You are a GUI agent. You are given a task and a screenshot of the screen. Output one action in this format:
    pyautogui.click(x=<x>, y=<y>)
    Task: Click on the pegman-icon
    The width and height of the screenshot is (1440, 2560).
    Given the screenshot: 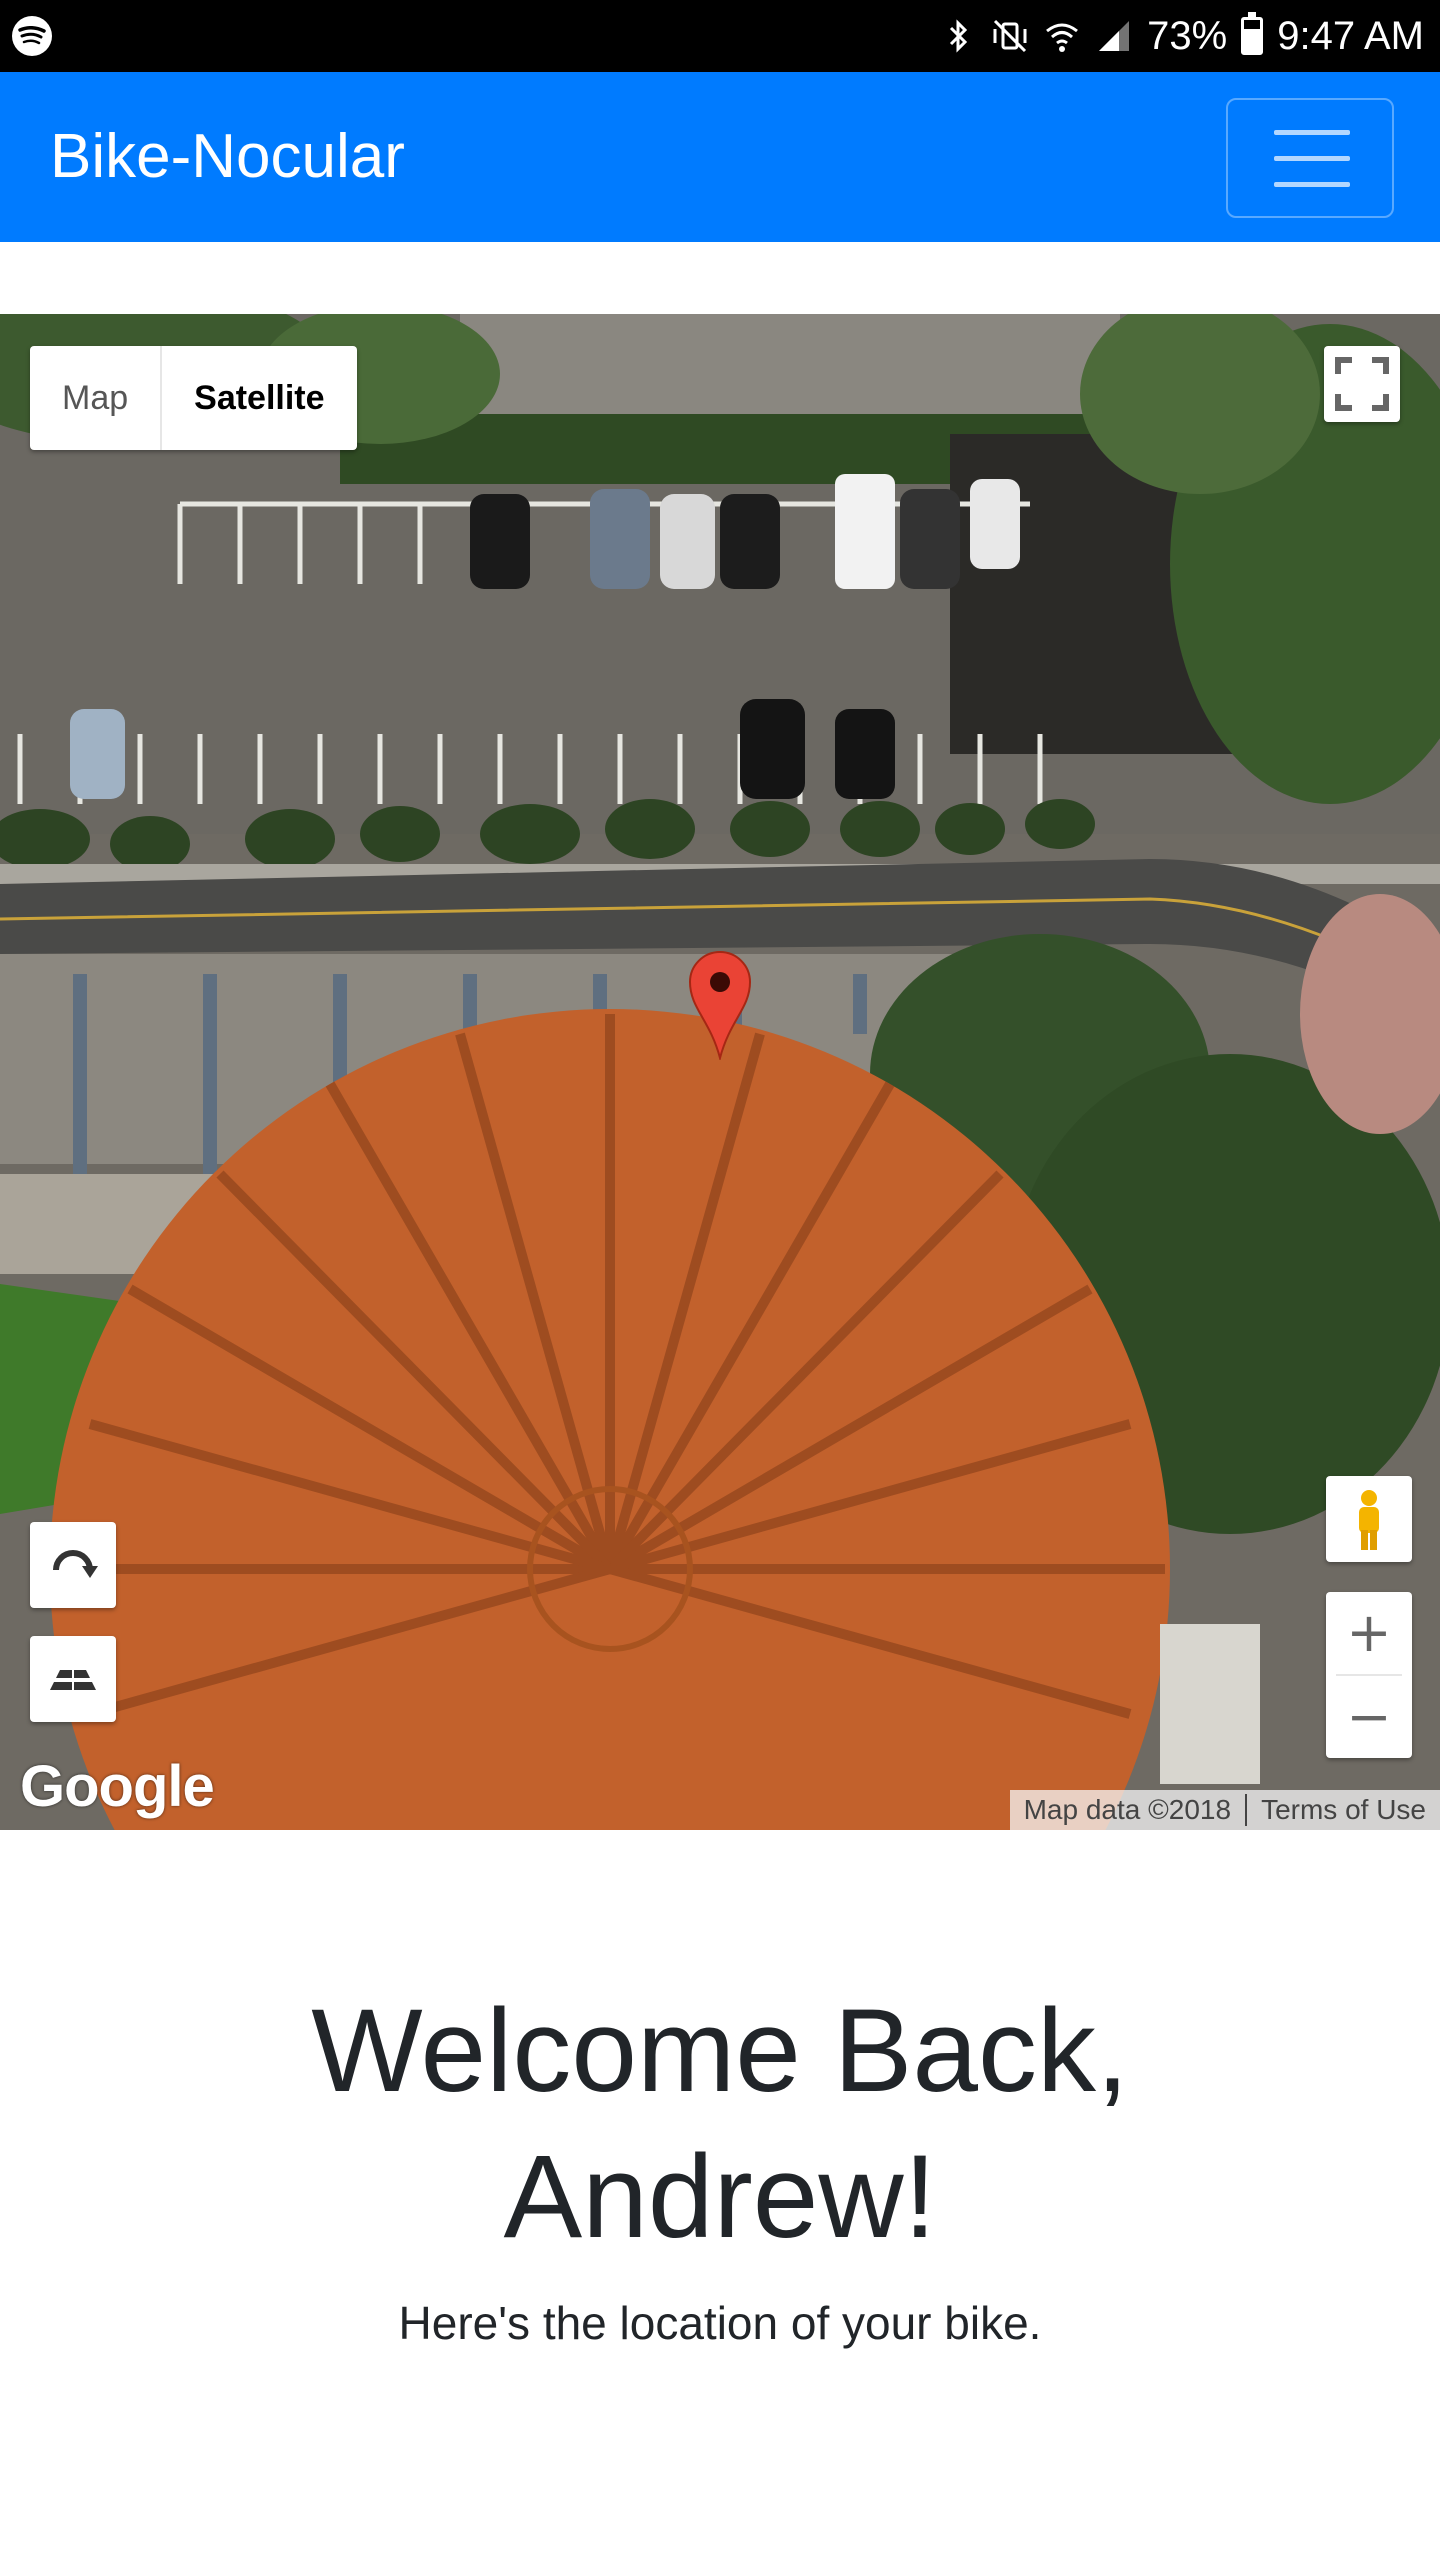 What is the action you would take?
    pyautogui.click(x=1369, y=1520)
    